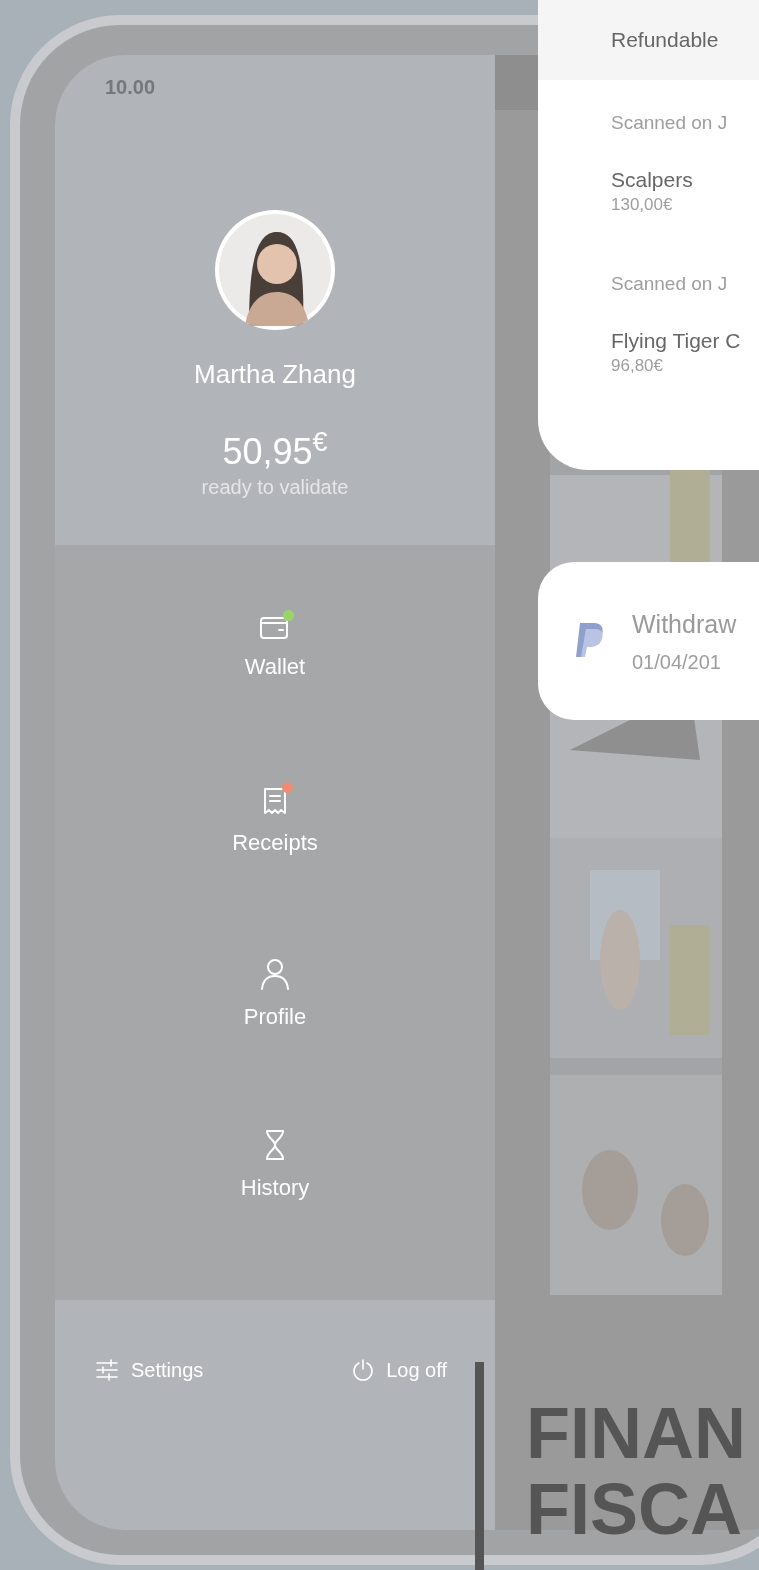 The height and width of the screenshot is (1570, 759). I want to click on user-icon, so click(275, 973).